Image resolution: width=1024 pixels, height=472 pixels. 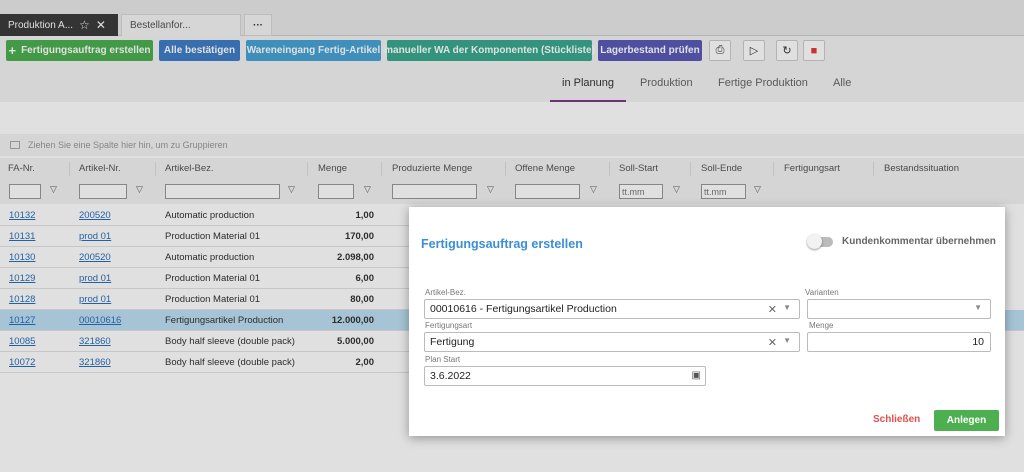 I want to click on fertigungsart-field-label: Fertigungsart, so click(x=449, y=325).